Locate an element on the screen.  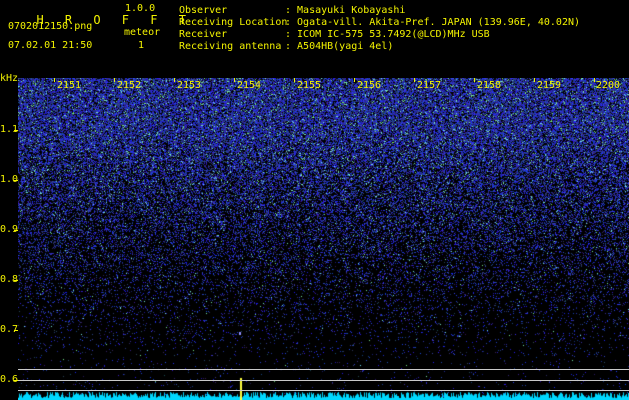
y-axis-unit: kHz is located at coordinates (9, 78).